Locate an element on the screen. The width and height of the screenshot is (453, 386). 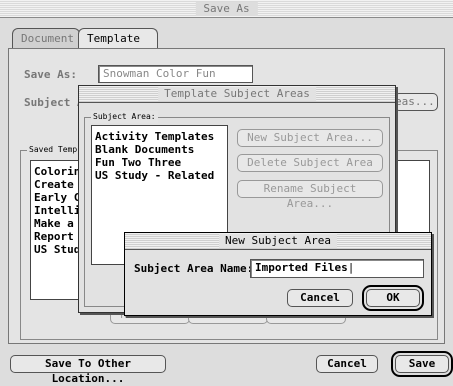
save-as-field: Snowman Color Fun is located at coordinates (175, 74).